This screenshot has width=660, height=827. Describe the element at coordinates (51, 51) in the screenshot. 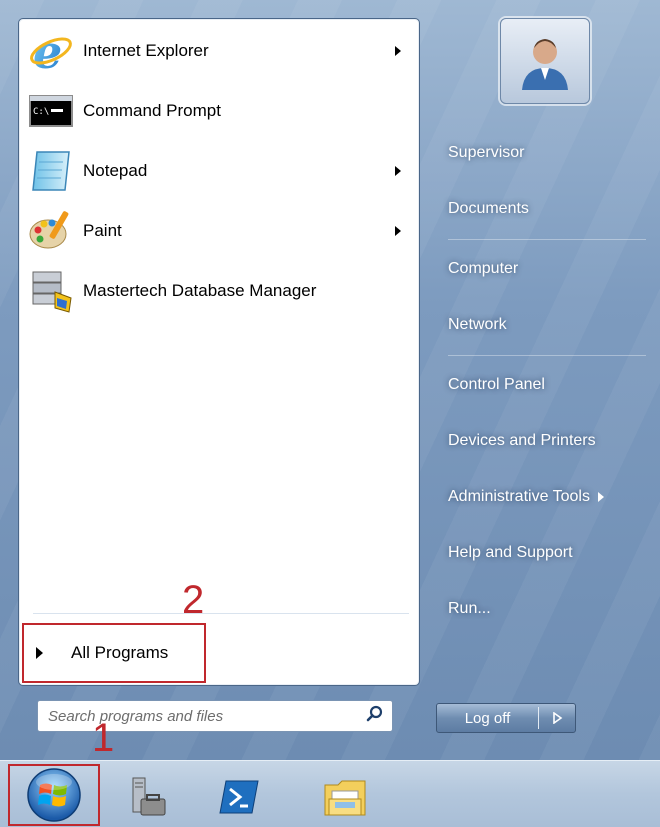

I see `internet-explorer-icon: e` at that location.